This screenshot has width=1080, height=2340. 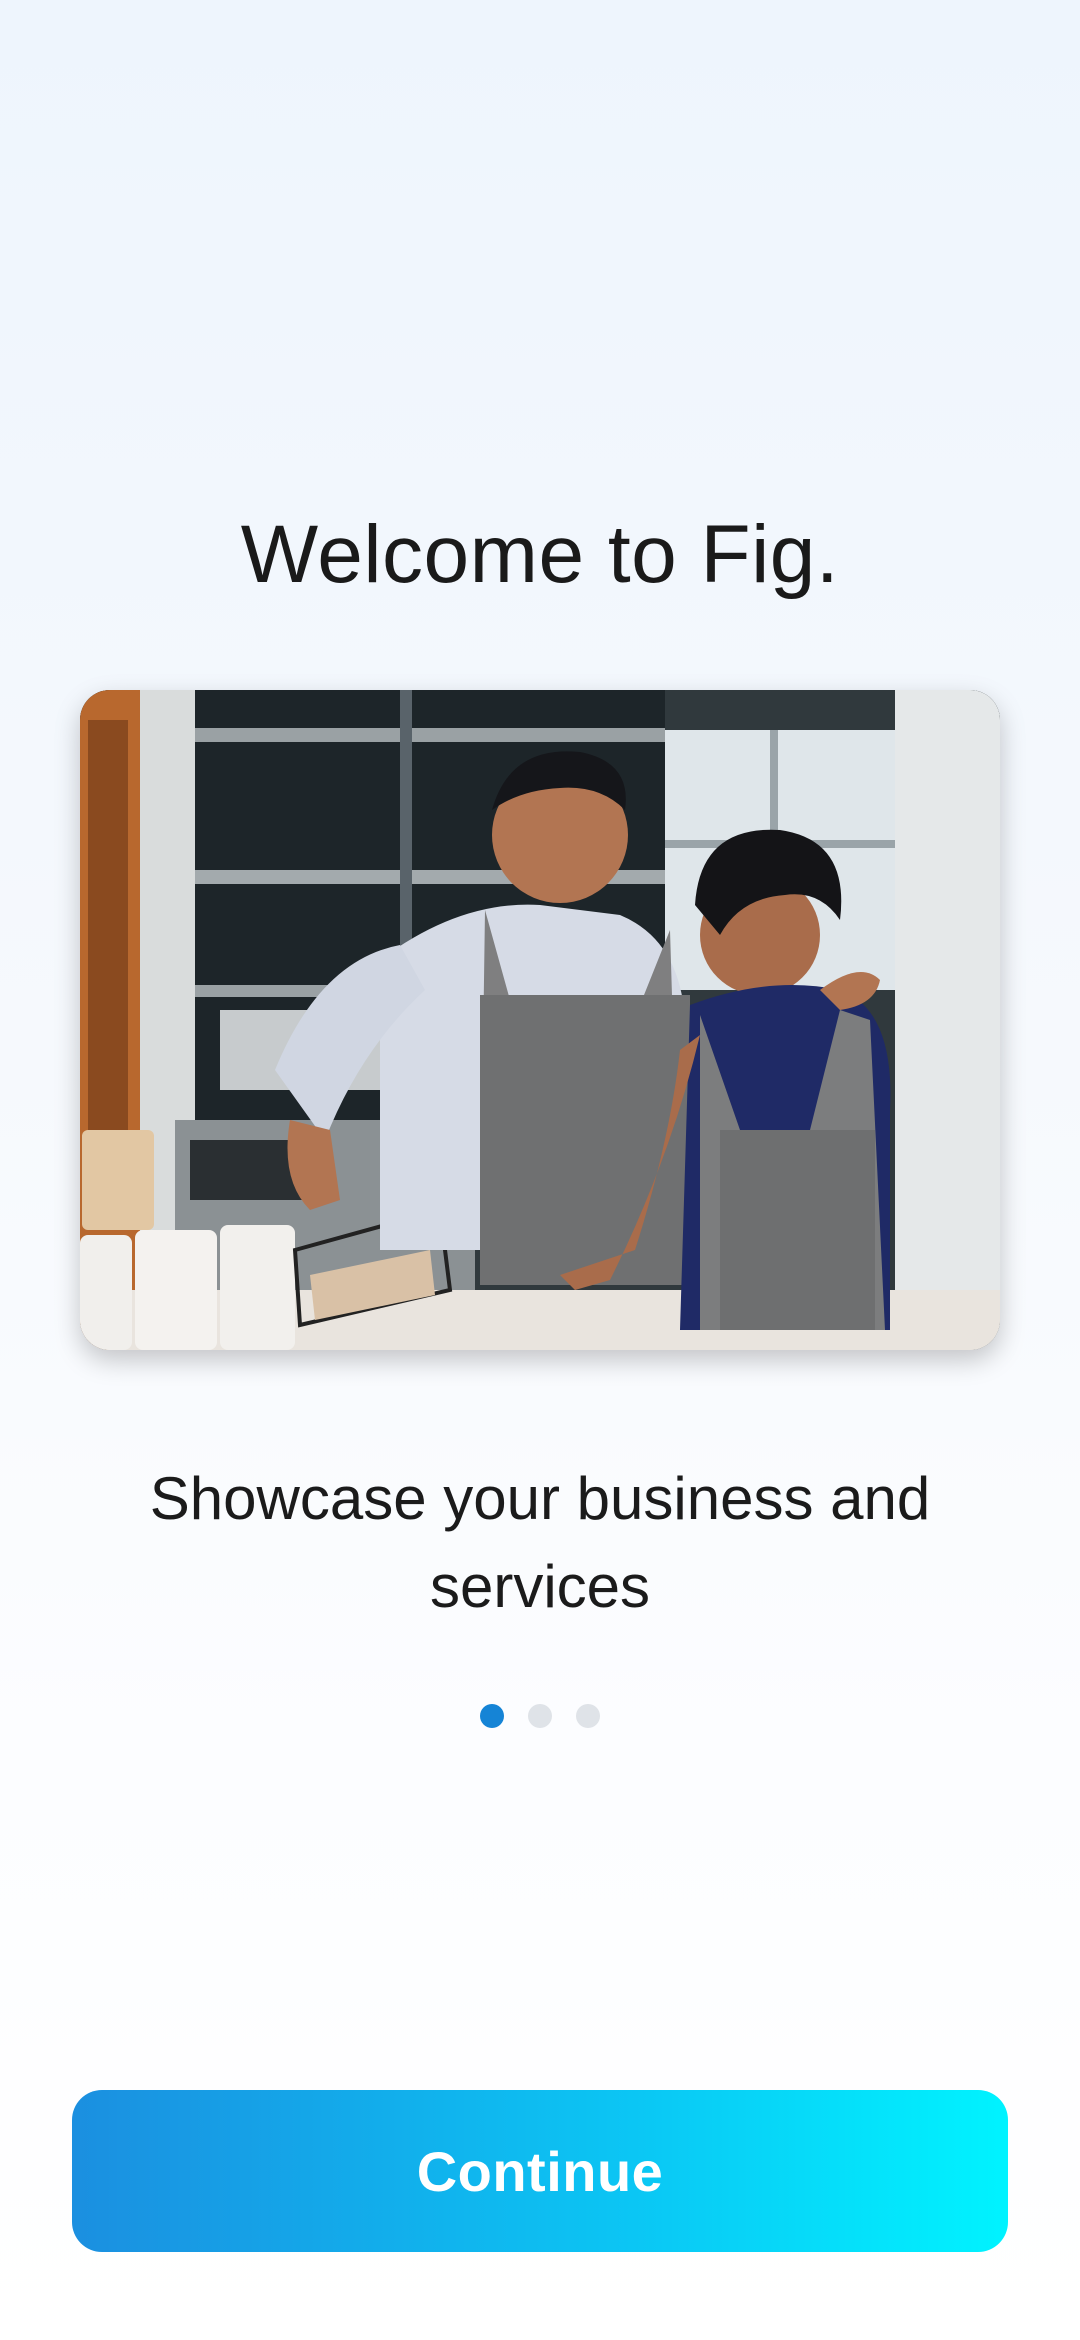 I want to click on onboarding-subtitle: Showcase your business and services, so click(x=540, y=1542).